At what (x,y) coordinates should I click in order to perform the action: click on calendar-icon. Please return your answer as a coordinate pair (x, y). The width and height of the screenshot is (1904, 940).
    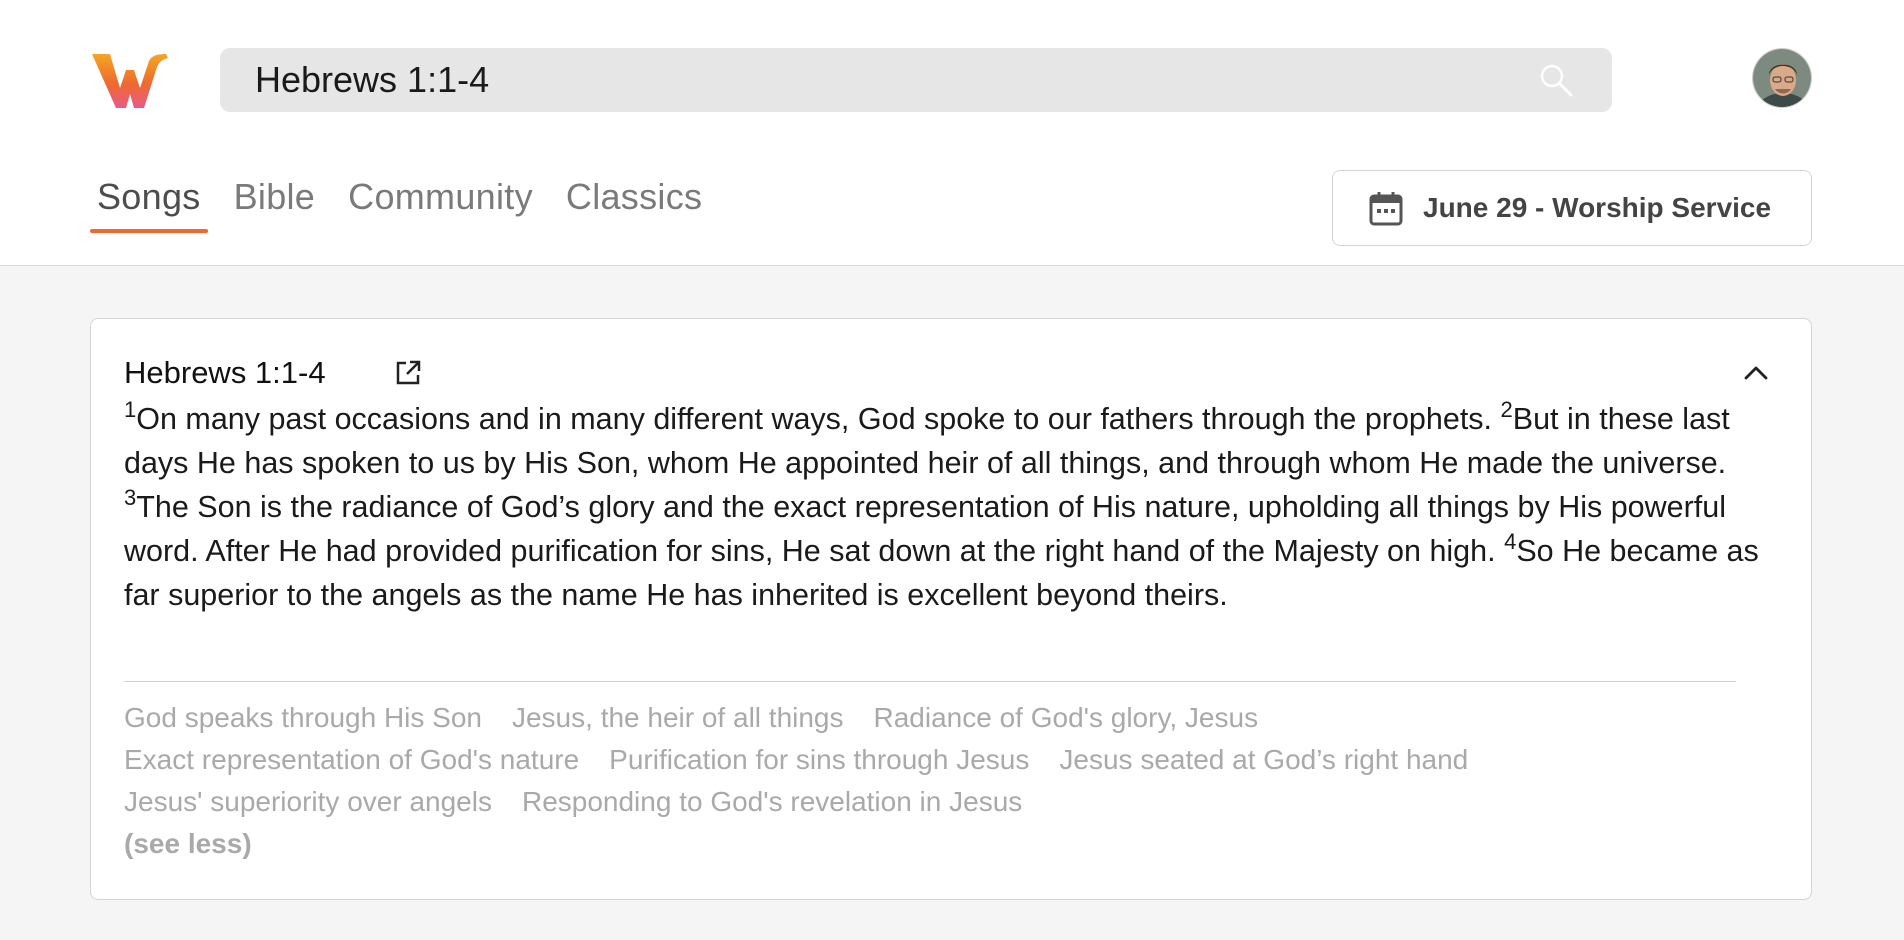
    Looking at the image, I should click on (1386, 209).